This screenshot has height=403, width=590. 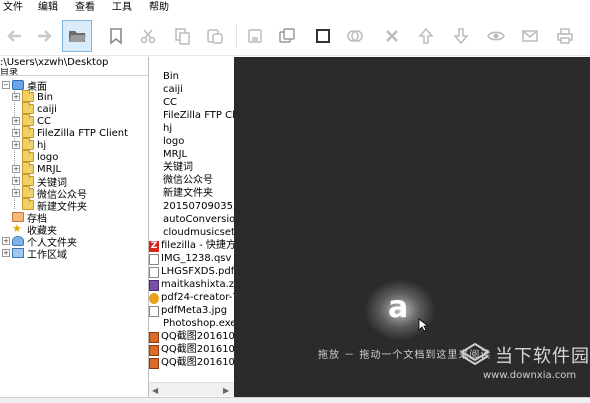 What do you see at coordinates (198, 233) in the screenshot?
I see `file-item: cloudmusicsetup` at bounding box center [198, 233].